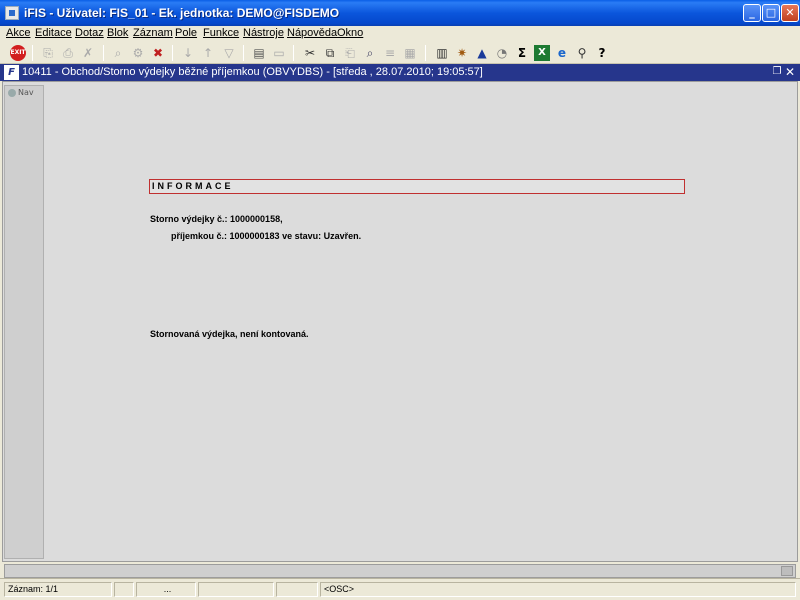 This screenshot has width=800, height=600. I want to click on menu-nastroje: Nástroje, so click(263, 33).